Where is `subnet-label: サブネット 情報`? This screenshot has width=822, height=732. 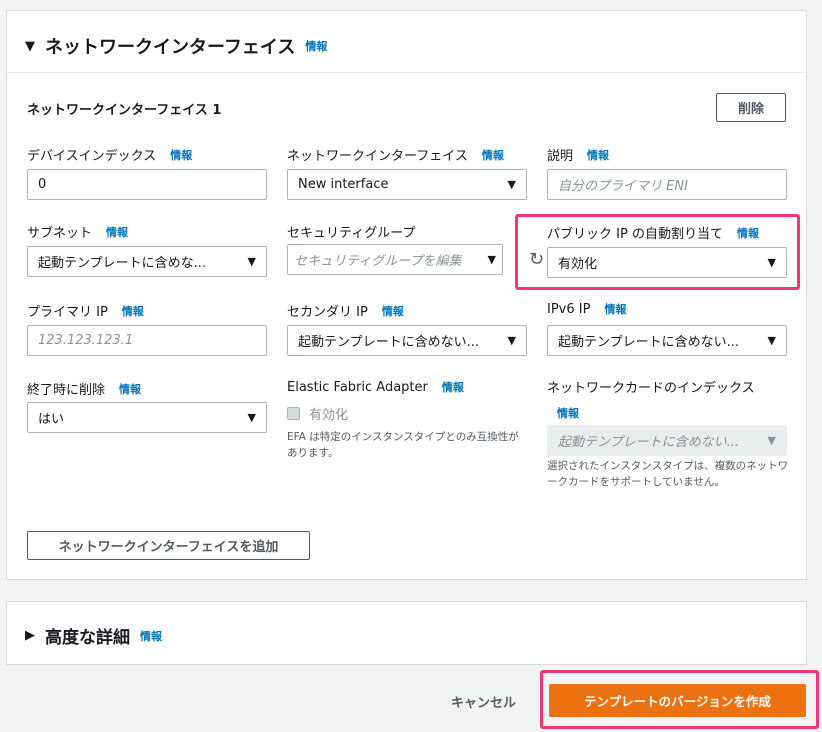 subnet-label: サブネット 情報 is located at coordinates (77, 232).